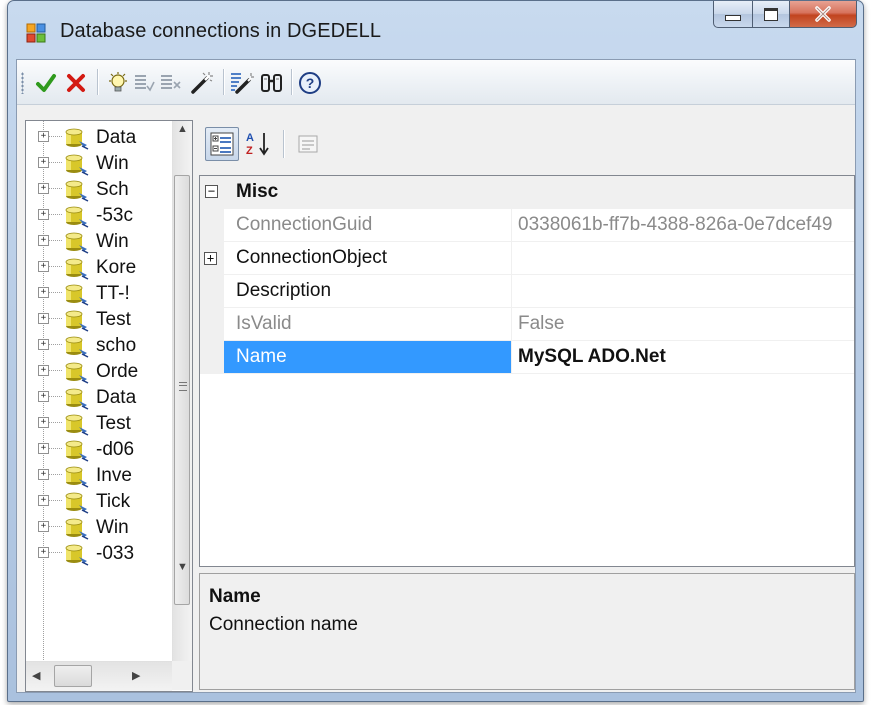 This screenshot has width=871, height=705. I want to click on property-value-cell: 0338061b-ff7b-4388-826a-0e7dcef49, so click(683, 225).